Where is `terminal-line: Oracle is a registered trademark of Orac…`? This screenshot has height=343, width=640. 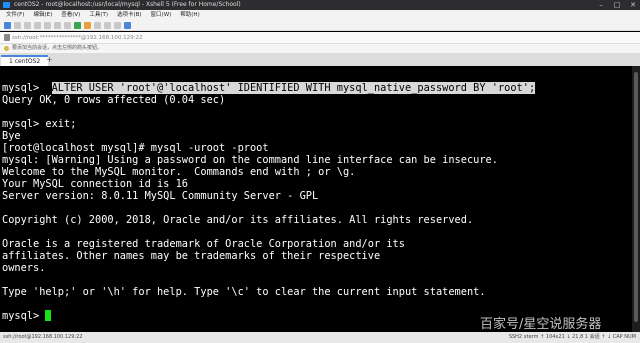
terminal-line: Oracle is a registered trademark of Orac… is located at coordinates (203, 244).